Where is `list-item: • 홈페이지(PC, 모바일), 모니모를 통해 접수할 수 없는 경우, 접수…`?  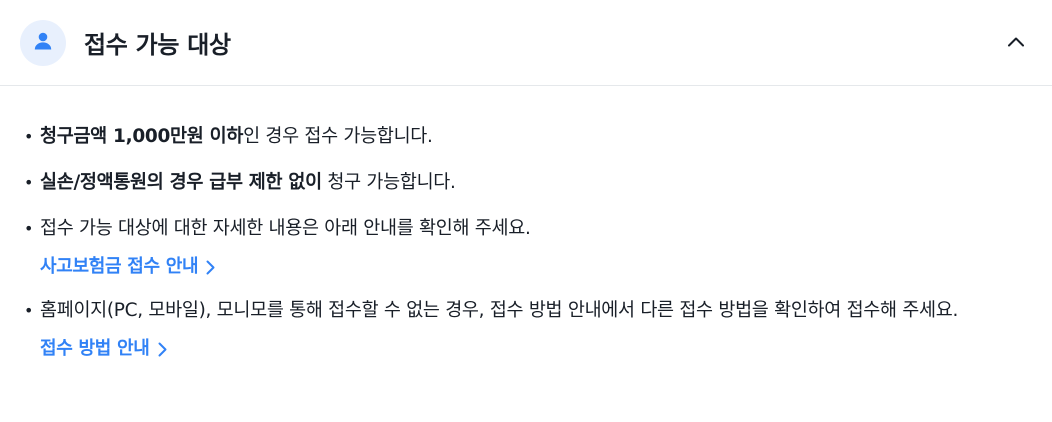 list-item: • 홈페이지(PC, 모바일), 모니모를 통해 접수할 수 없는 경우, 접수… is located at coordinates (523, 311).